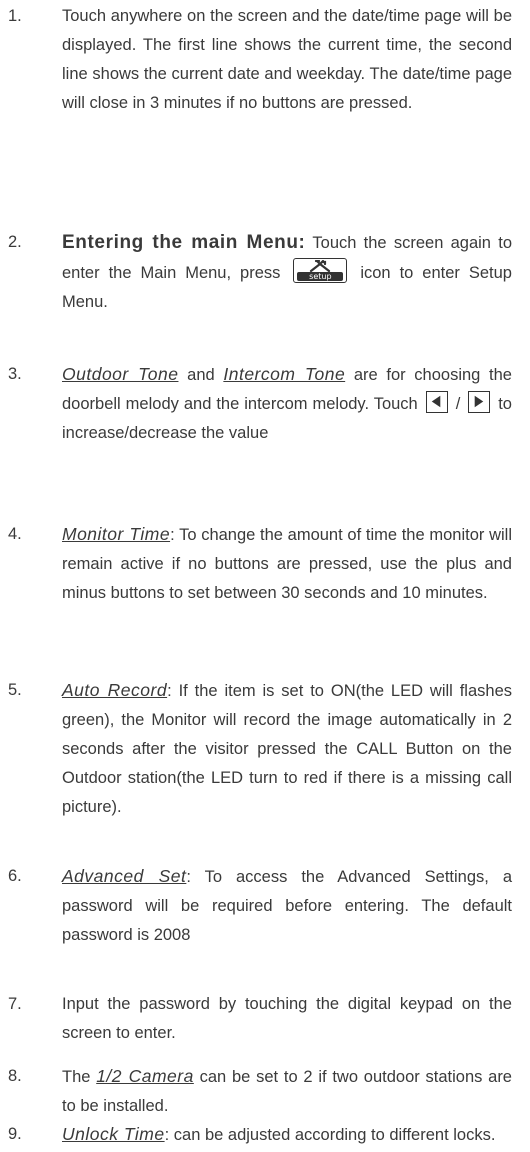 The image size is (530, 1152). What do you see at coordinates (458, 404) in the screenshot?
I see `item-body: /` at bounding box center [458, 404].